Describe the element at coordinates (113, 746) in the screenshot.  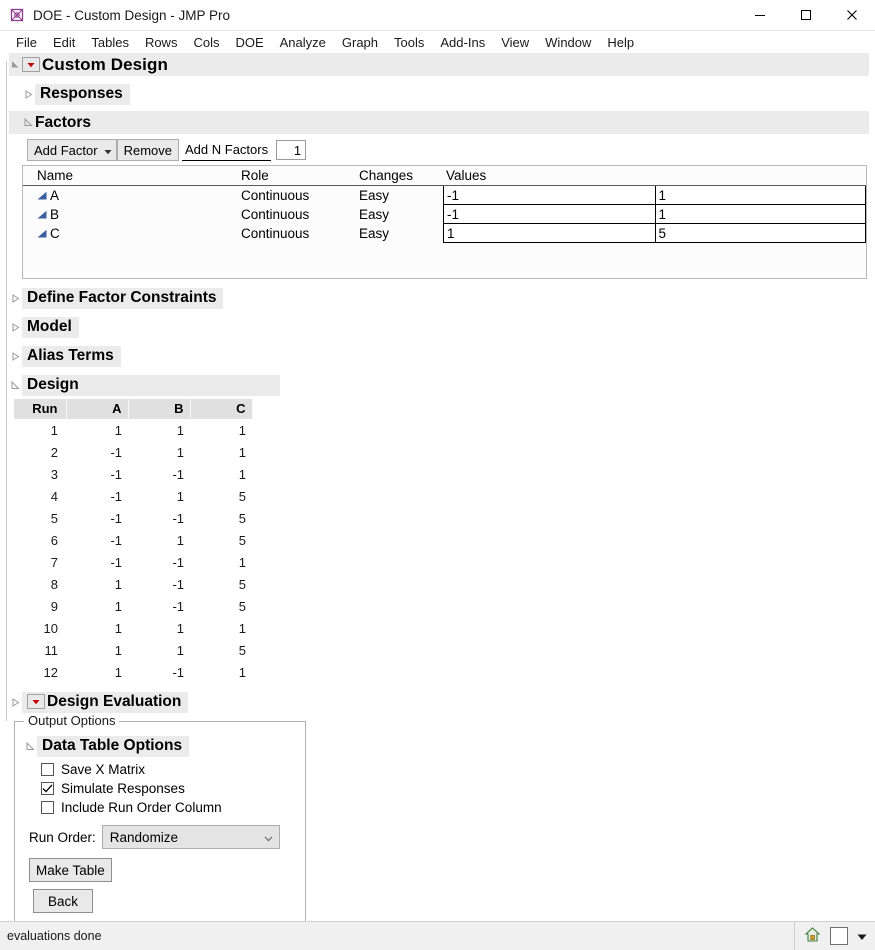
I see `section-data-table-options: Data Table Options` at that location.